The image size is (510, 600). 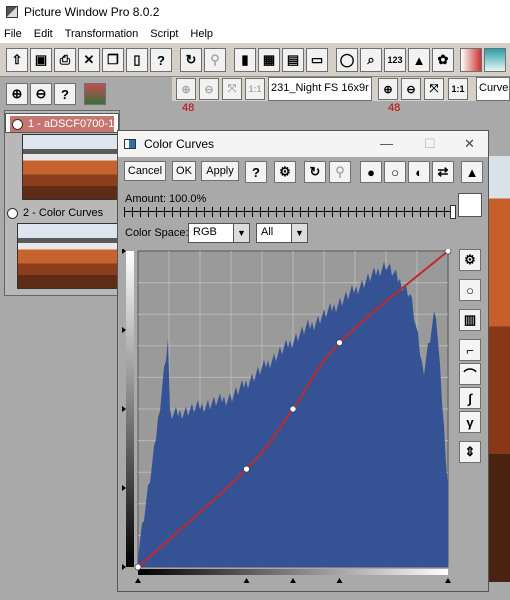 What do you see at coordinates (130, 409) in the screenshot?
I see `output-gradient-bar` at bounding box center [130, 409].